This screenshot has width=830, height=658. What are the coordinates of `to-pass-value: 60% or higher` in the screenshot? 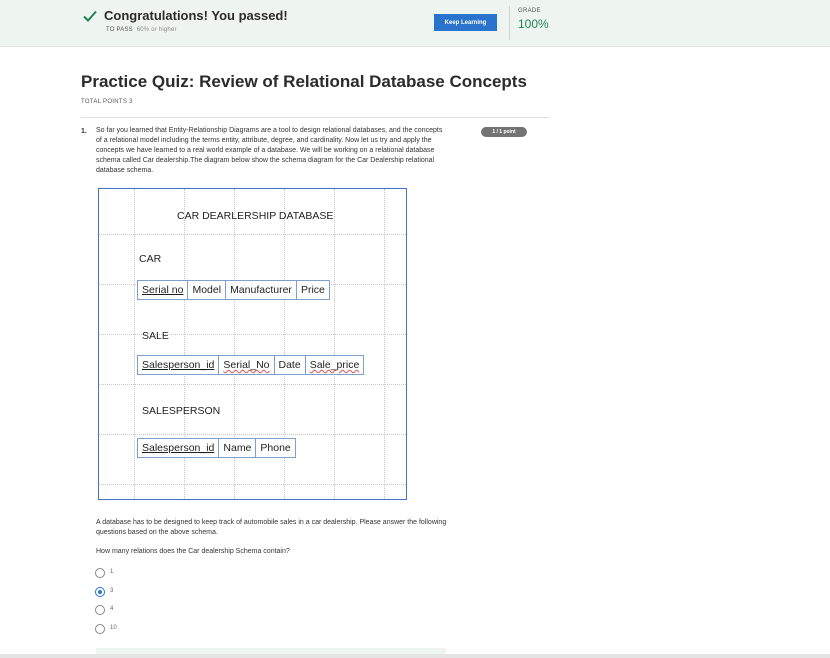 It's located at (156, 30).